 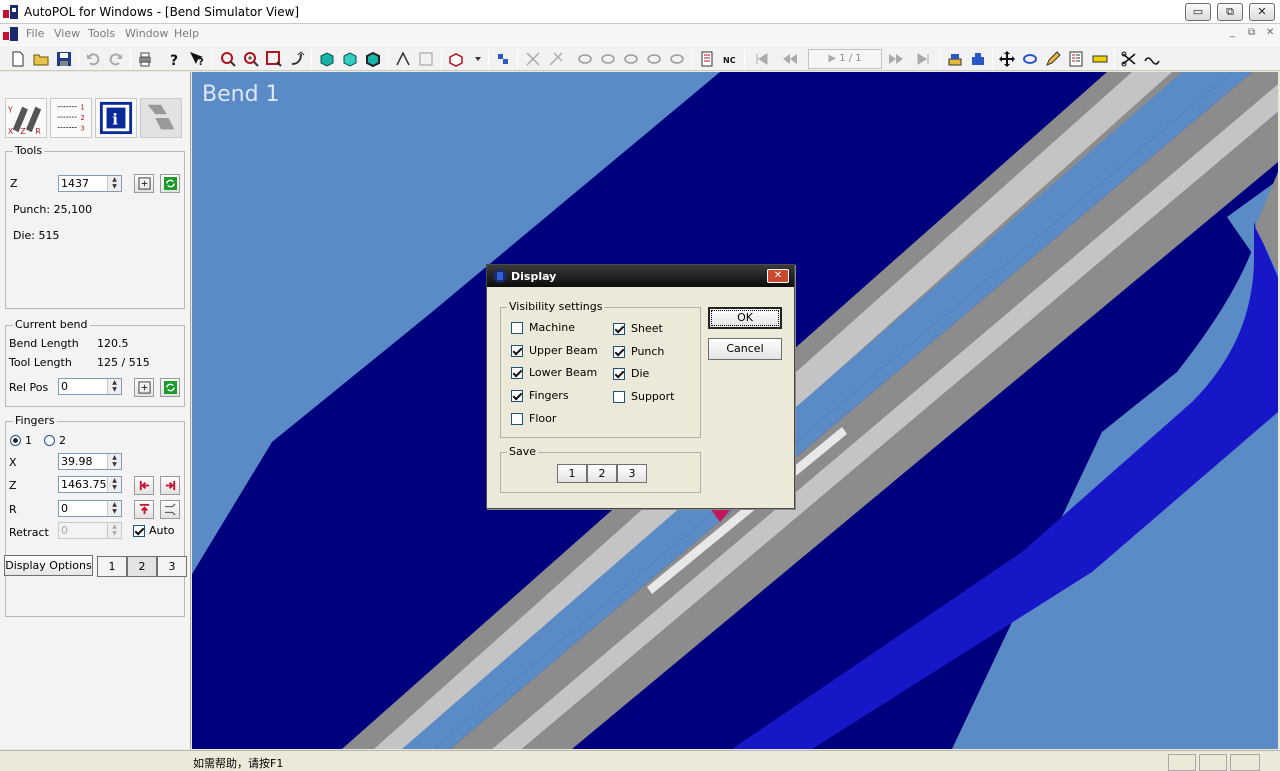 What do you see at coordinates (403, 59) in the screenshot?
I see `measure-angle-icon` at bounding box center [403, 59].